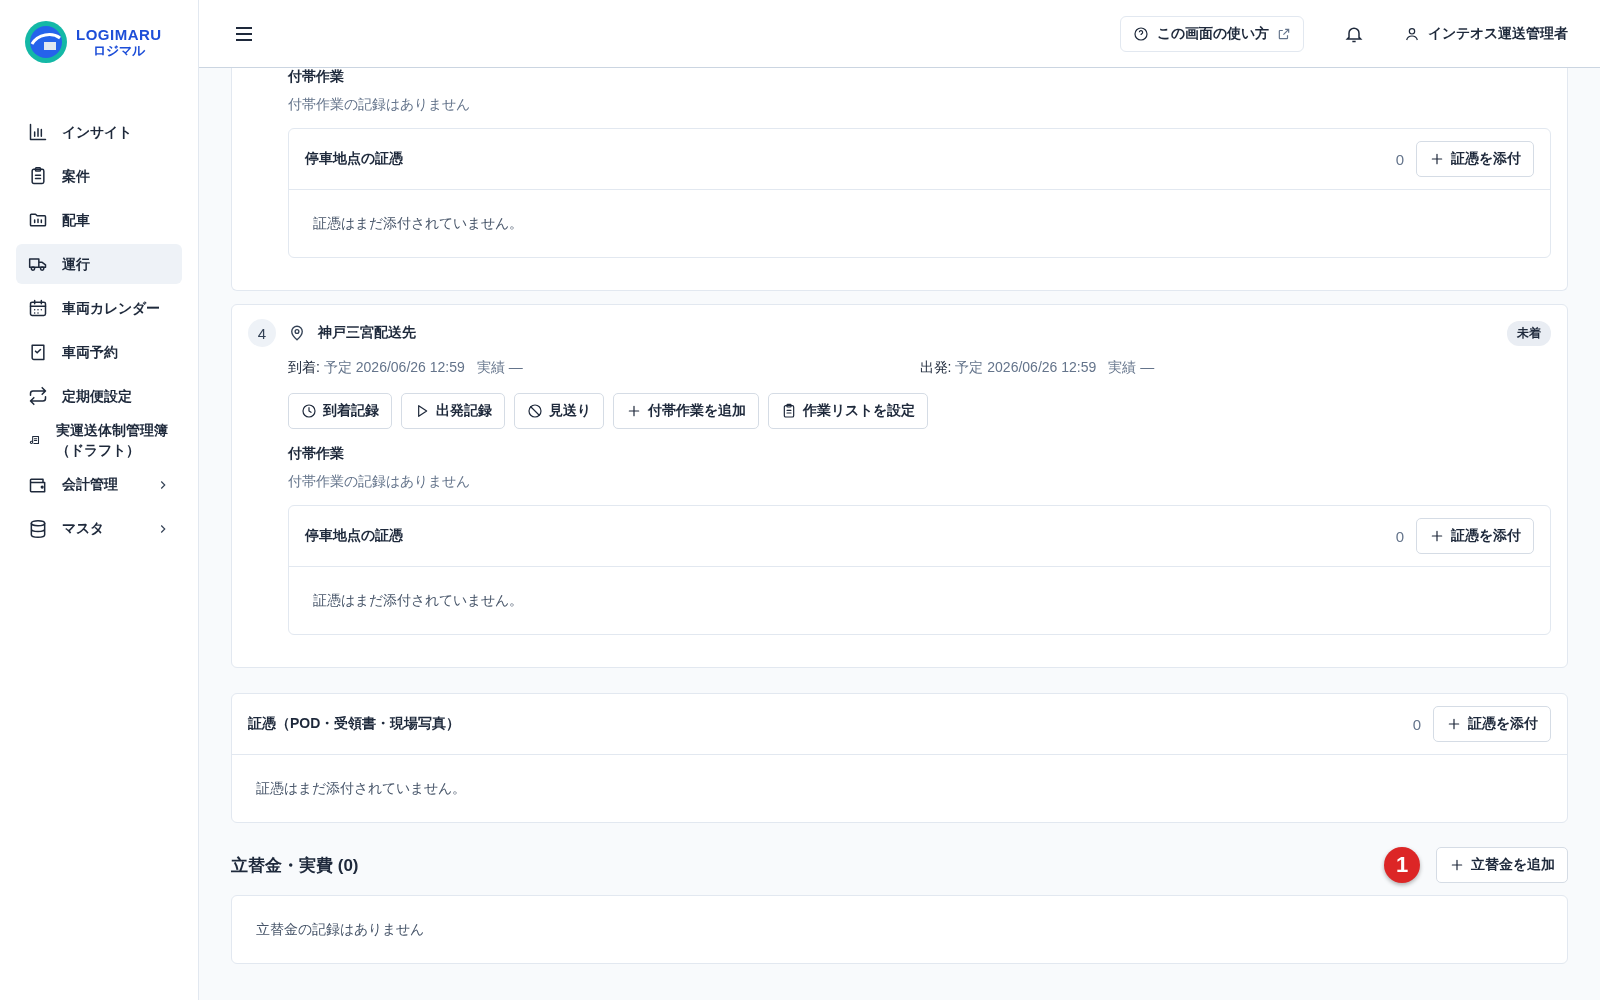  What do you see at coordinates (355, 724) in the screenshot?
I see `panel-title: 証憑（POD・受領書・現場写真）` at bounding box center [355, 724].